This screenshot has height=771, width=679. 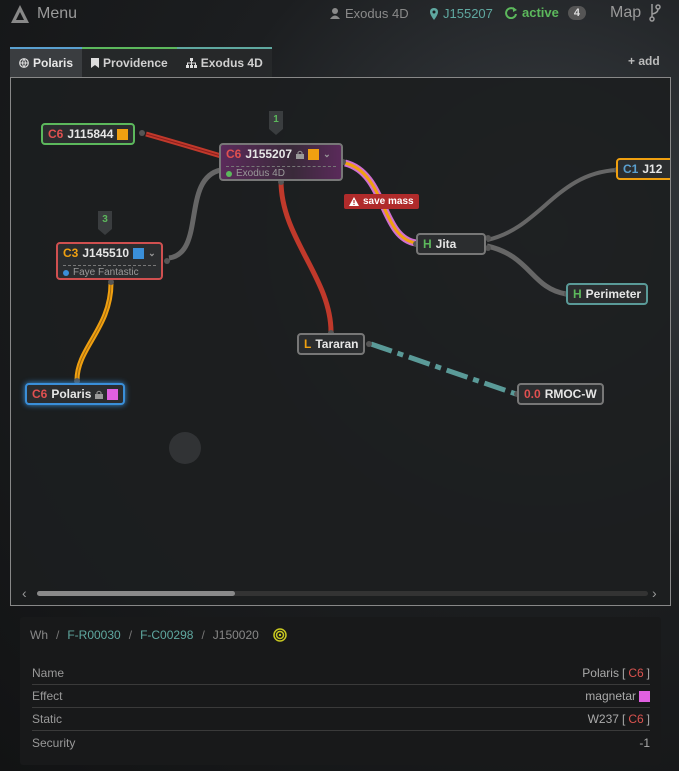 I want to click on scrollbar-thumb, so click(x=136, y=593).